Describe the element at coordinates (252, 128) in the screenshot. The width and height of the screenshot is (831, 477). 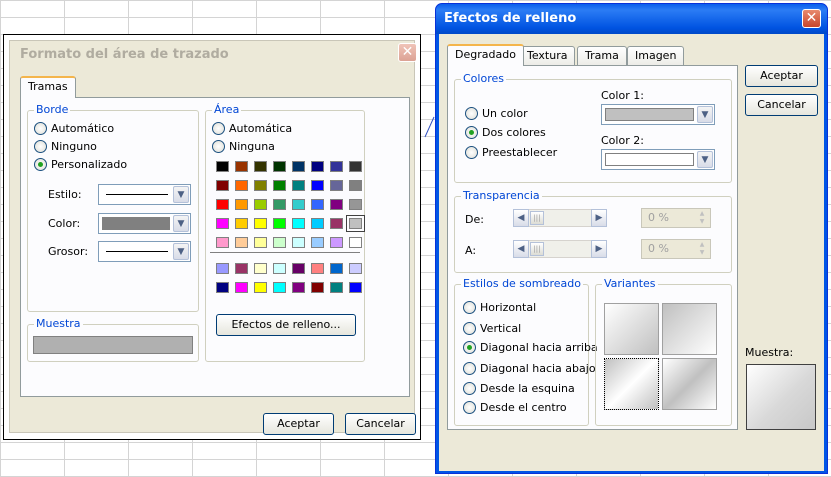
I see `area-option-automatica: Automática` at that location.